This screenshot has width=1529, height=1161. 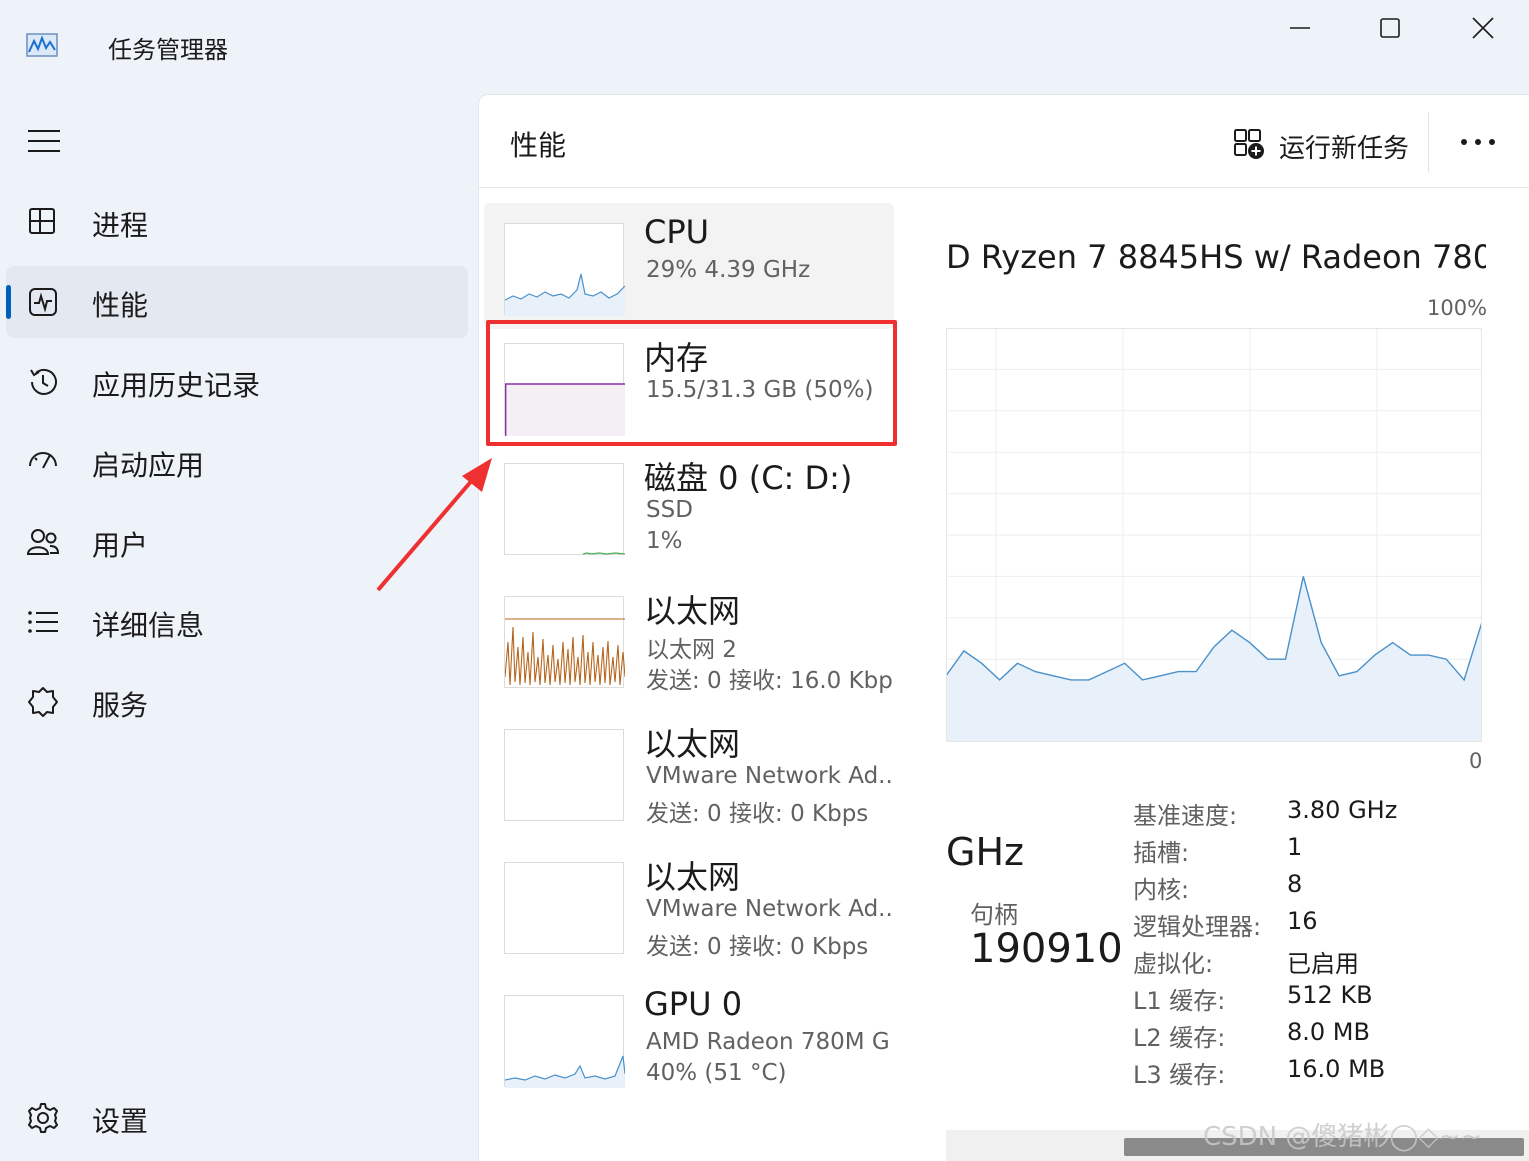 What do you see at coordinates (691, 650) in the screenshot?
I see `device-subtitle: 以太网 2` at bounding box center [691, 650].